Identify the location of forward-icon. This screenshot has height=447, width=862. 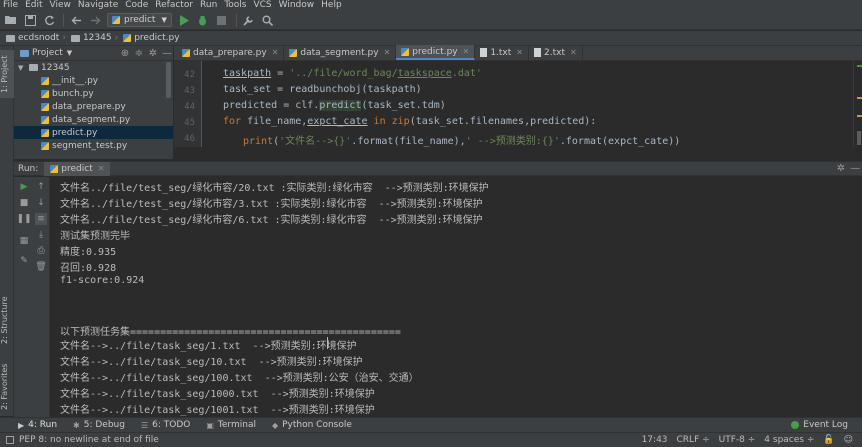
(95, 20).